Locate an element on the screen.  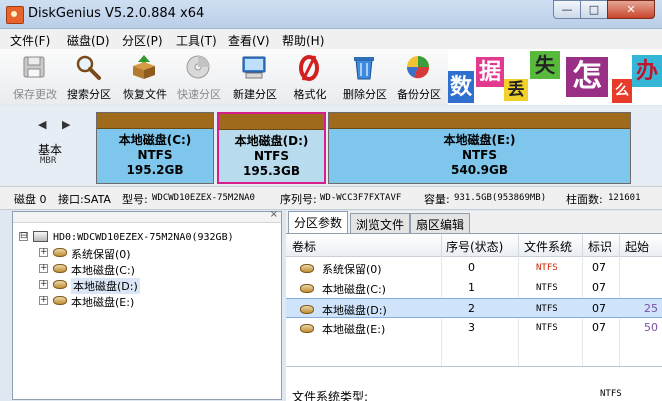
tree-node-hd0: ⊟ HD0:WDCWD10EZEX-75M2NA0(932GB) is located at coordinates (147, 237).